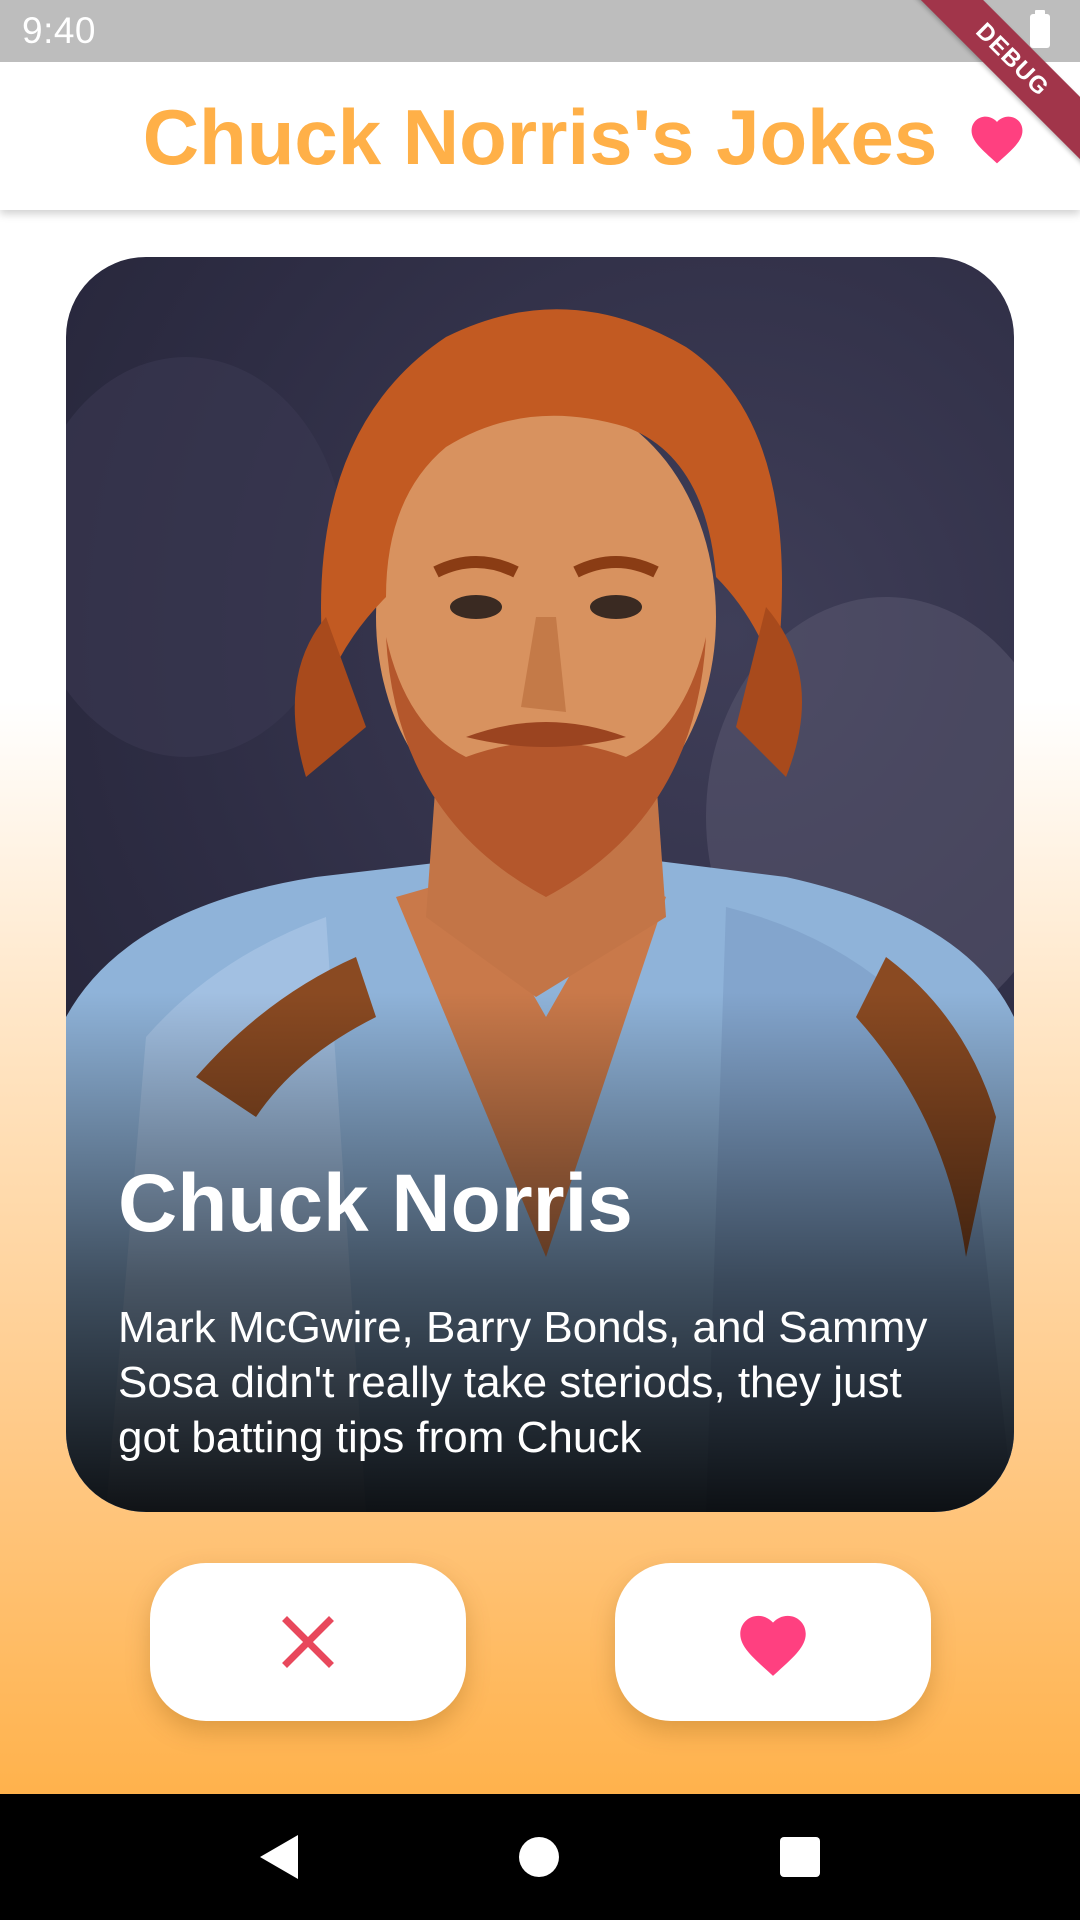 The height and width of the screenshot is (1920, 1080). I want to click on close-icon, so click(308, 1642).